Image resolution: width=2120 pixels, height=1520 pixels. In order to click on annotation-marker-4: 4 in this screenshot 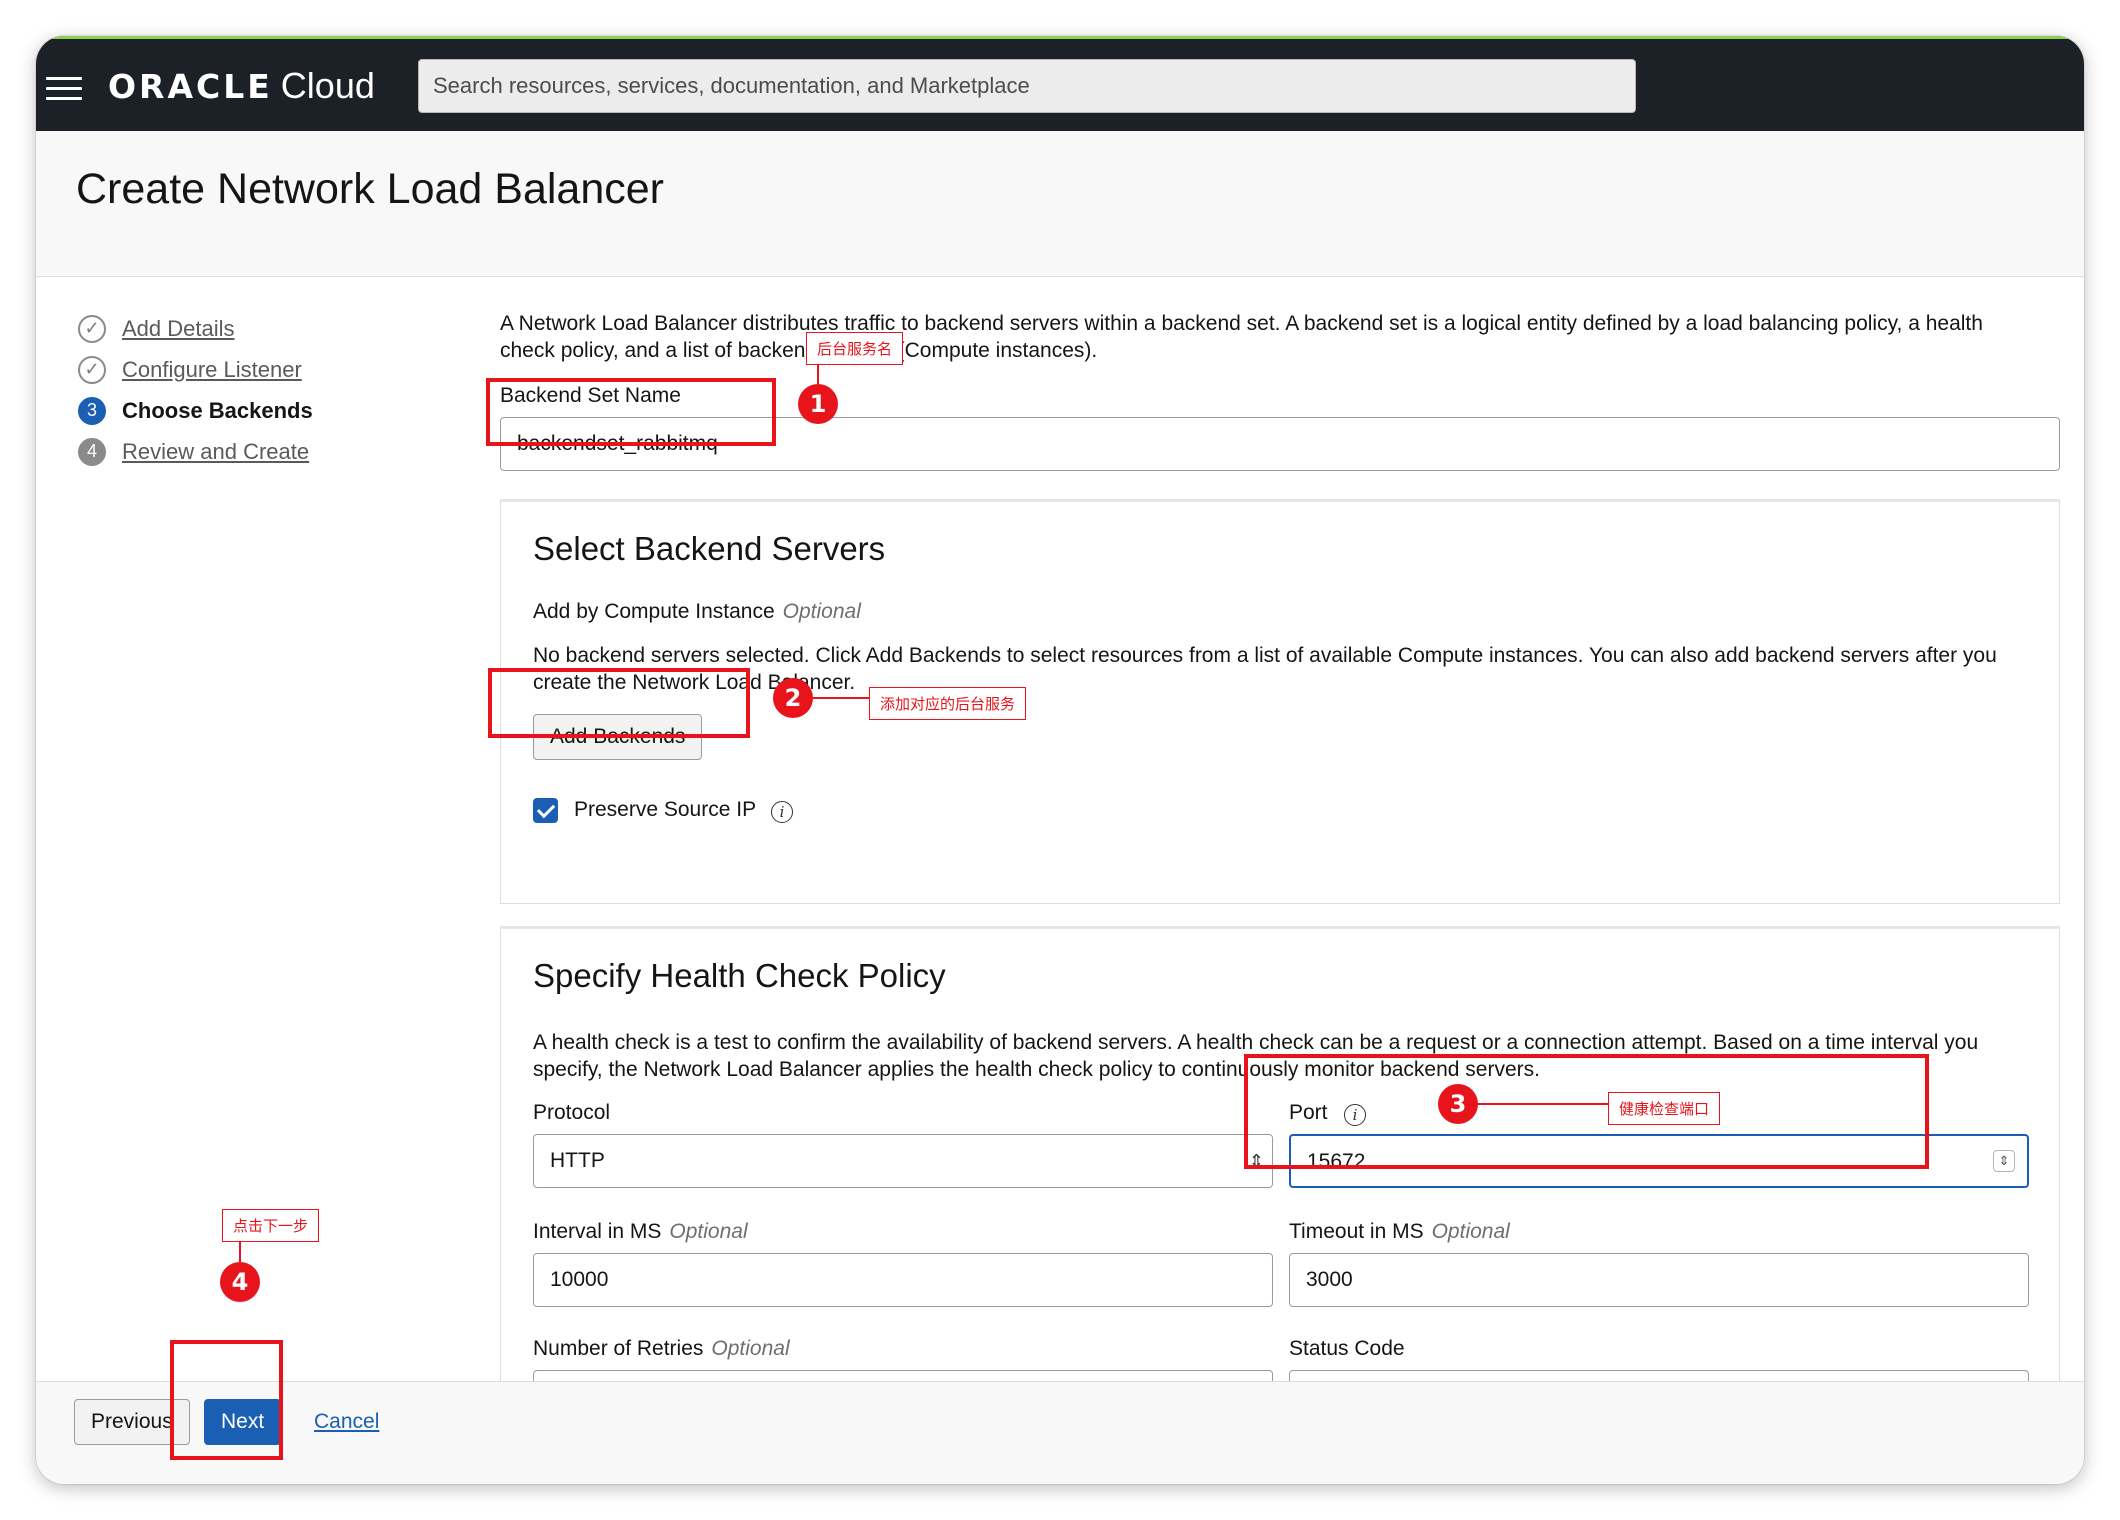, I will do `click(240, 1282)`.